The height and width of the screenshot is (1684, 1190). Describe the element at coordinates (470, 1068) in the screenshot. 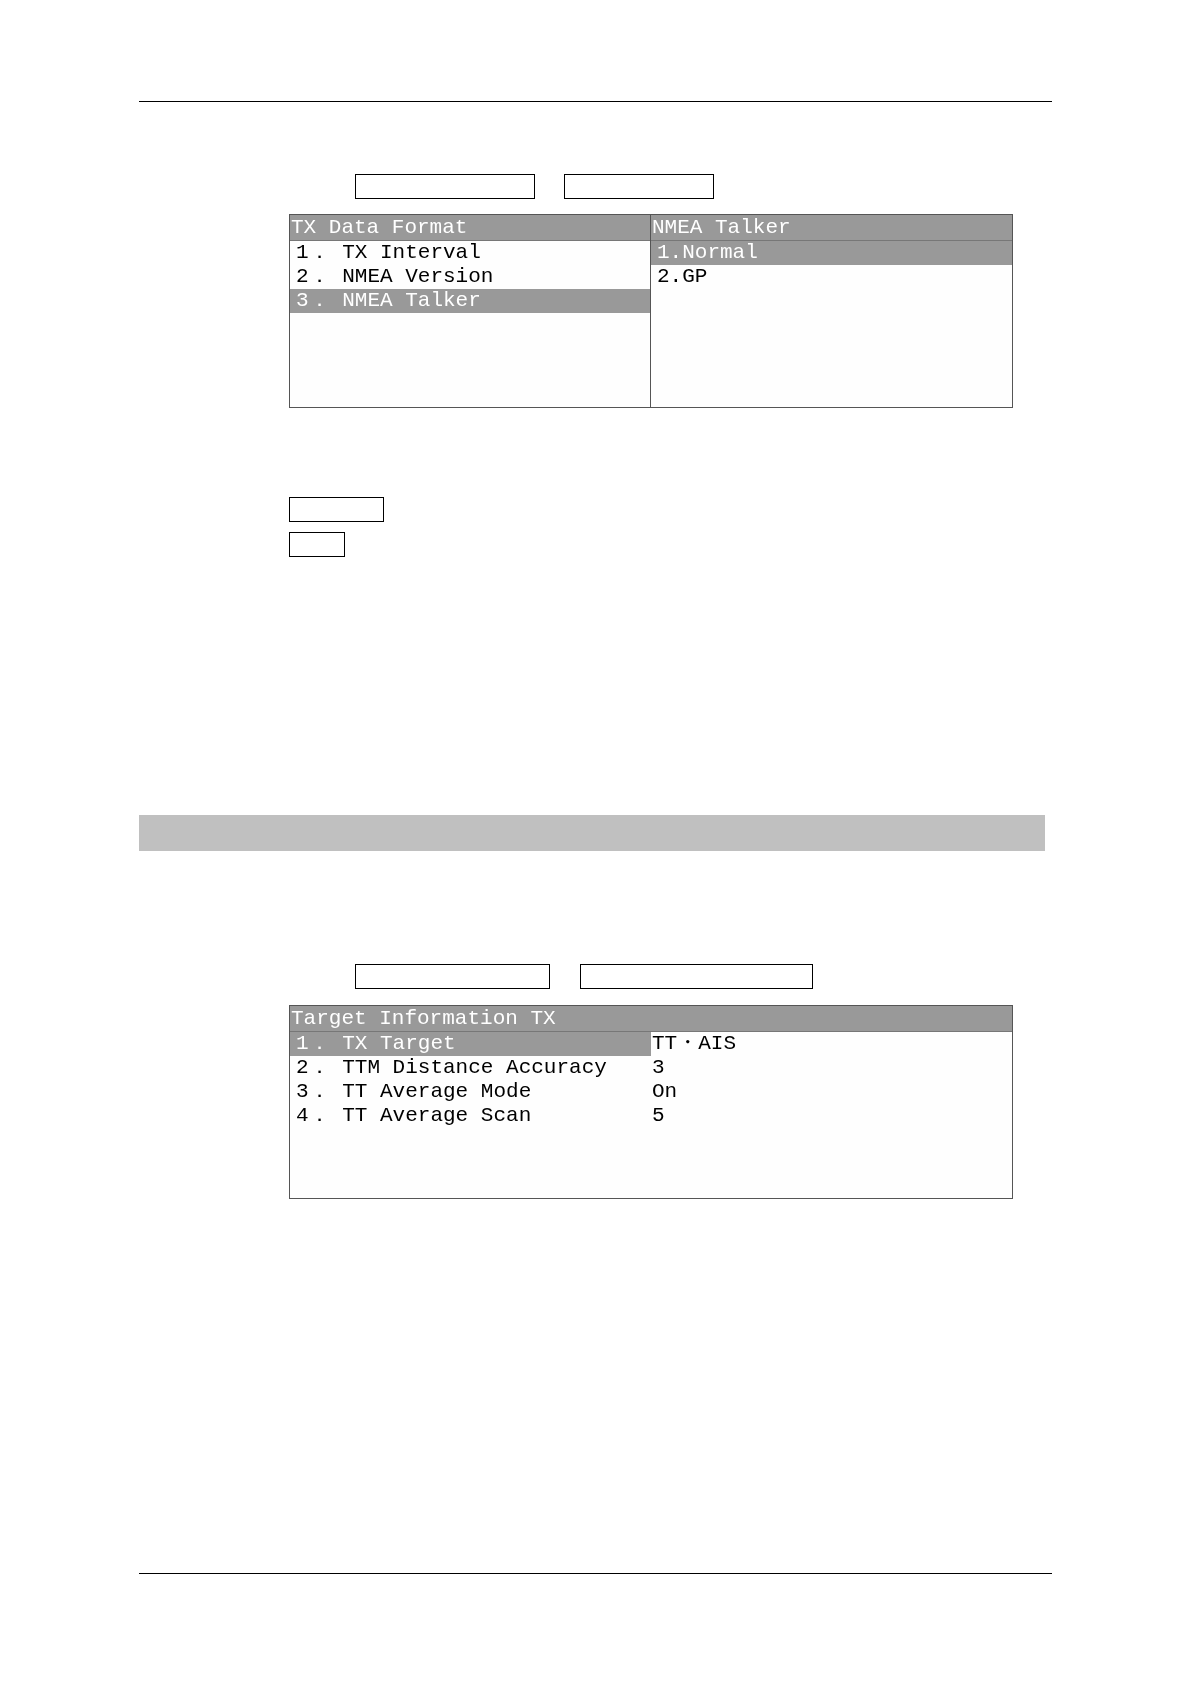

I see `menu-item: 2． TTM Distance Accuracy` at that location.